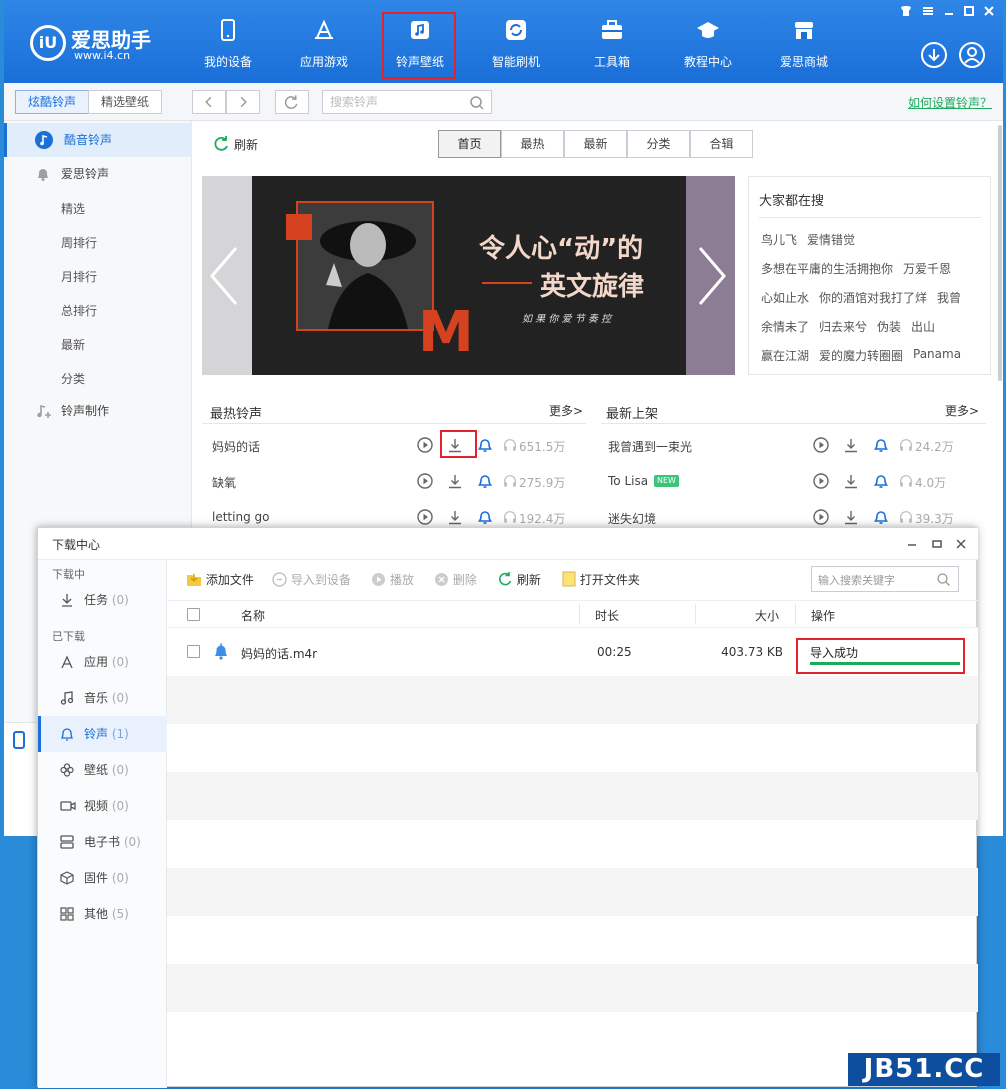  Describe the element at coordinates (102, 770) in the screenshot. I see `dl-side-wallpapers: 壁纸 (0)` at that location.